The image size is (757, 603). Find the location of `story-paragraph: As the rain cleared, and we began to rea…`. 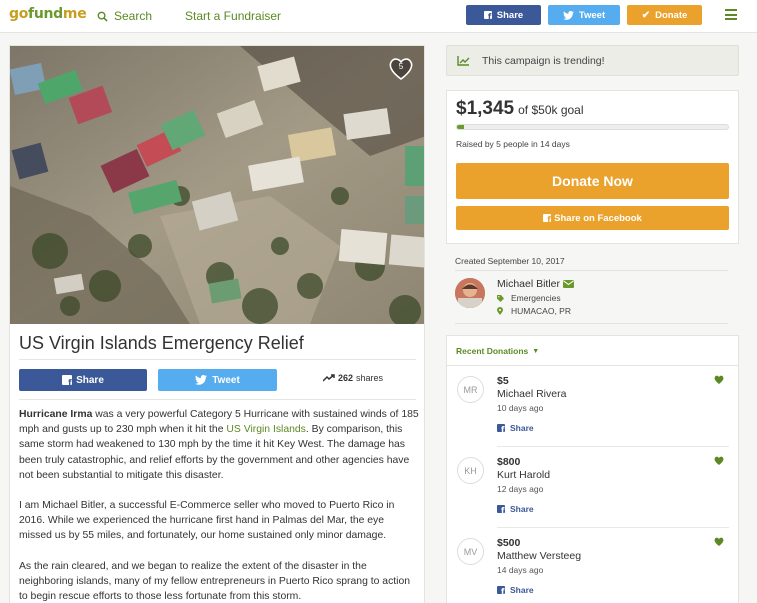

story-paragraph: As the rain cleared, and we began to rea… is located at coordinates (215, 581).